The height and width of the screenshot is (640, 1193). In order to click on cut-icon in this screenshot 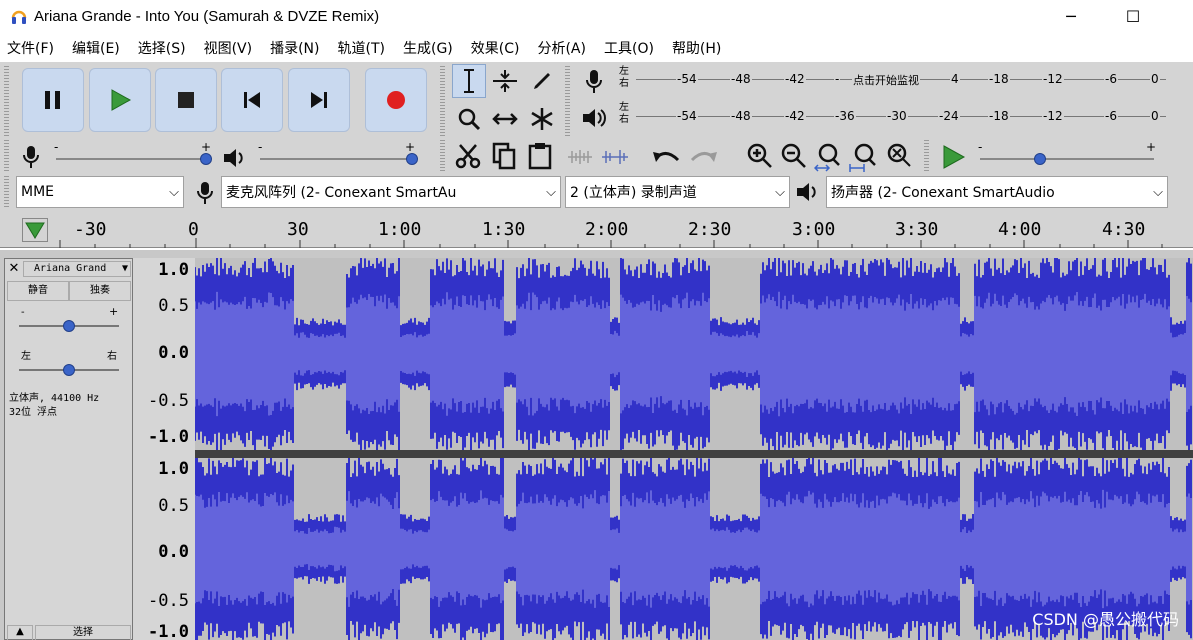, I will do `click(468, 156)`.